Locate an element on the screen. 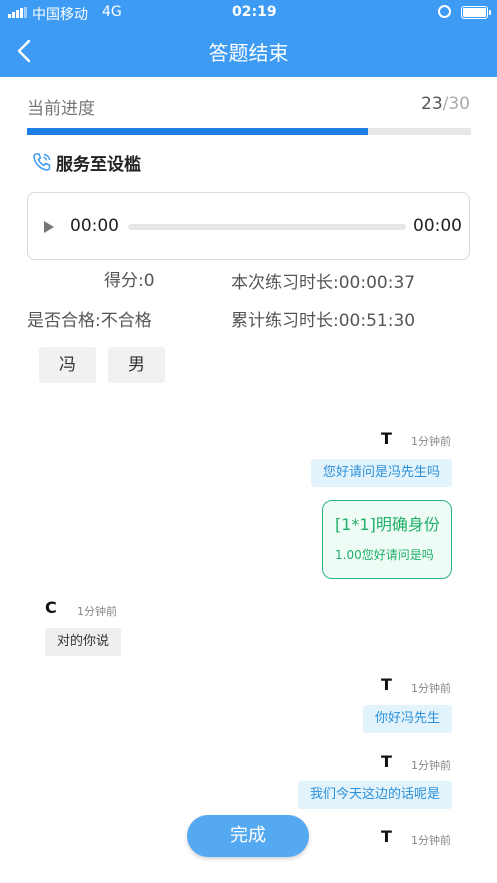 The image size is (497, 883). audio-duration: 00:00 is located at coordinates (437, 226).